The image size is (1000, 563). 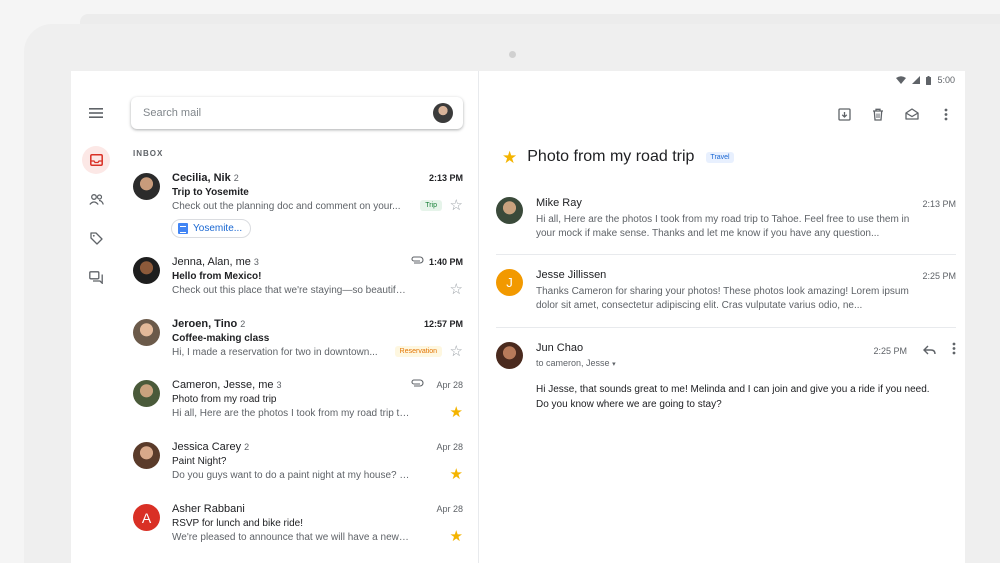 I want to click on mail-label-tag: Reservation, so click(x=418, y=351).